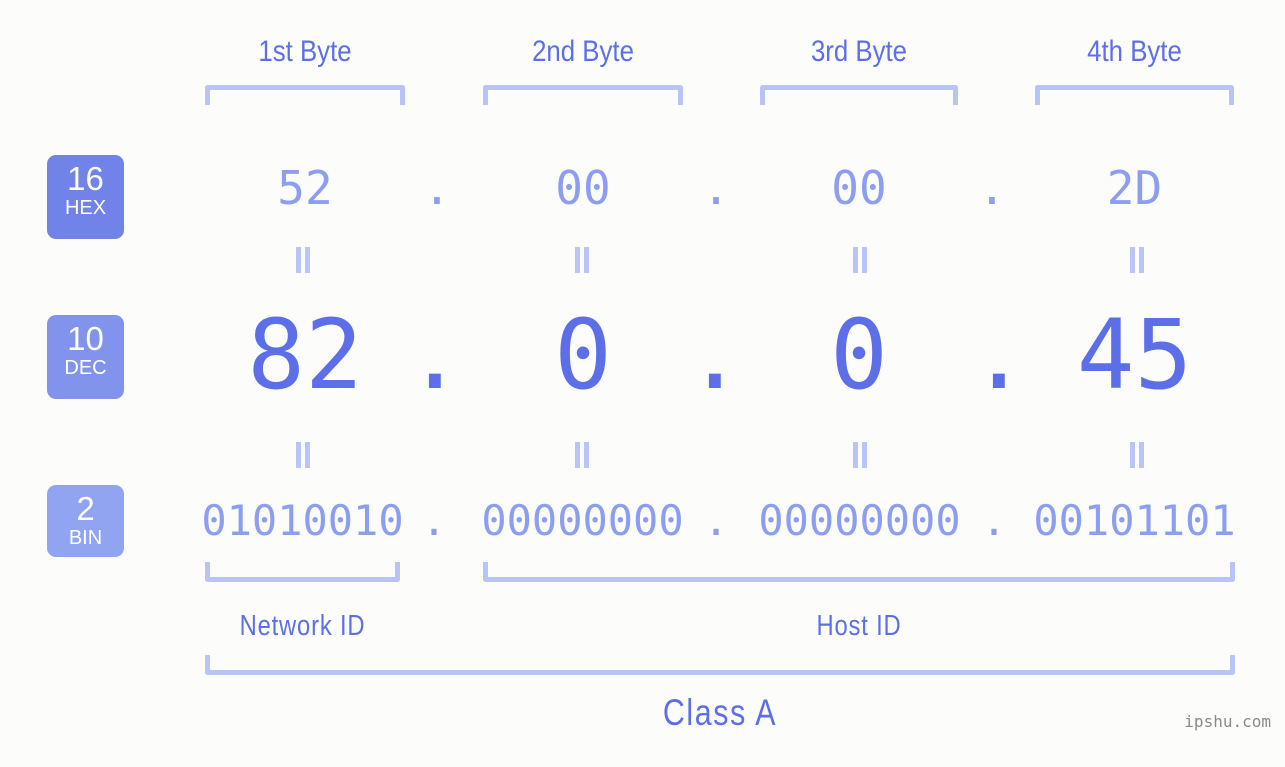  I want to click on bin-octet-3: 00000000, so click(859, 520).